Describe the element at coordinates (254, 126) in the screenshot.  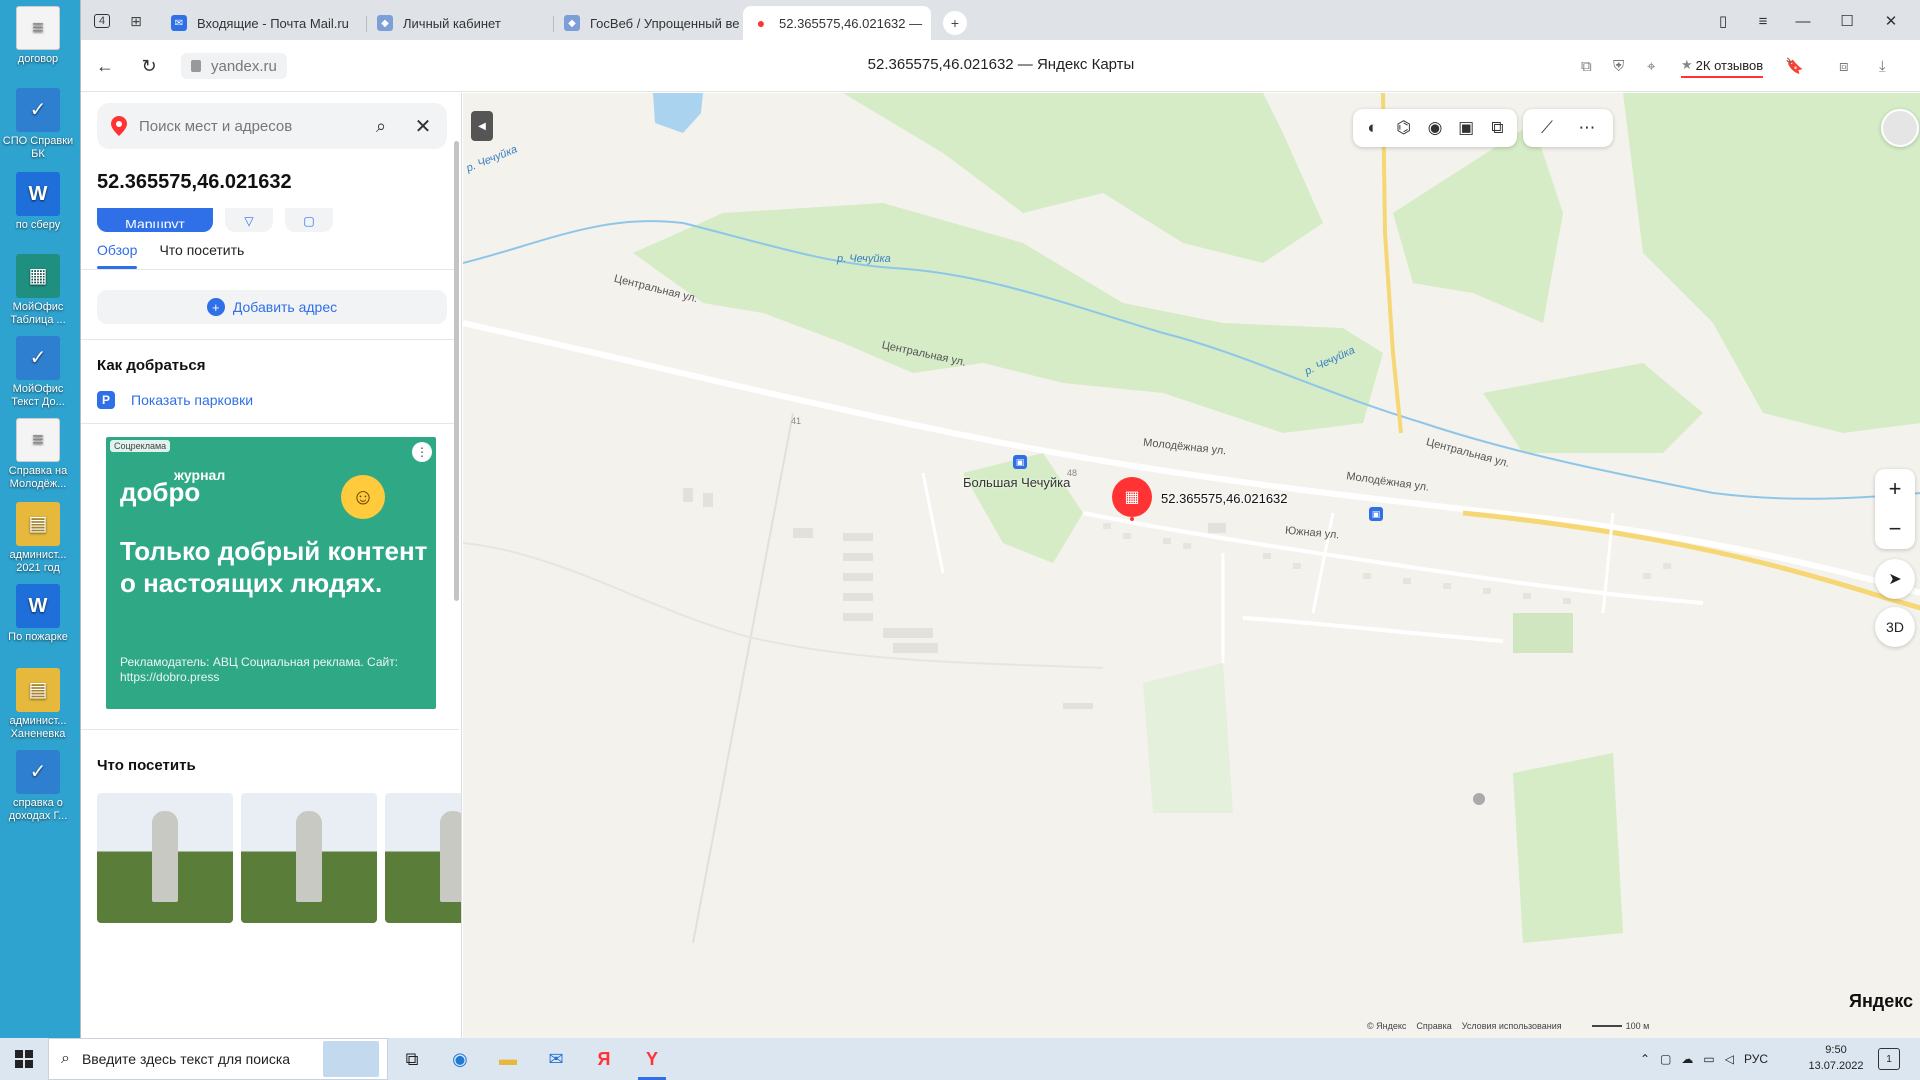
I see `search-input: Поиск мест и адресов` at that location.